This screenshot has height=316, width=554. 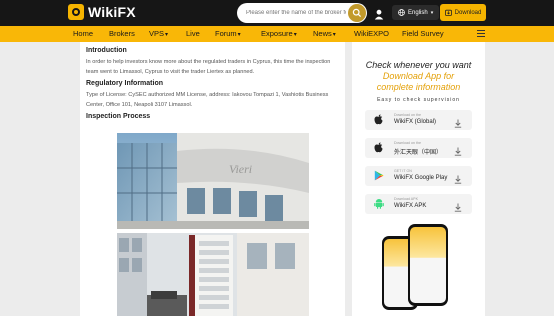 I want to click on office-building-photo: Vieri, so click(x=213, y=181).